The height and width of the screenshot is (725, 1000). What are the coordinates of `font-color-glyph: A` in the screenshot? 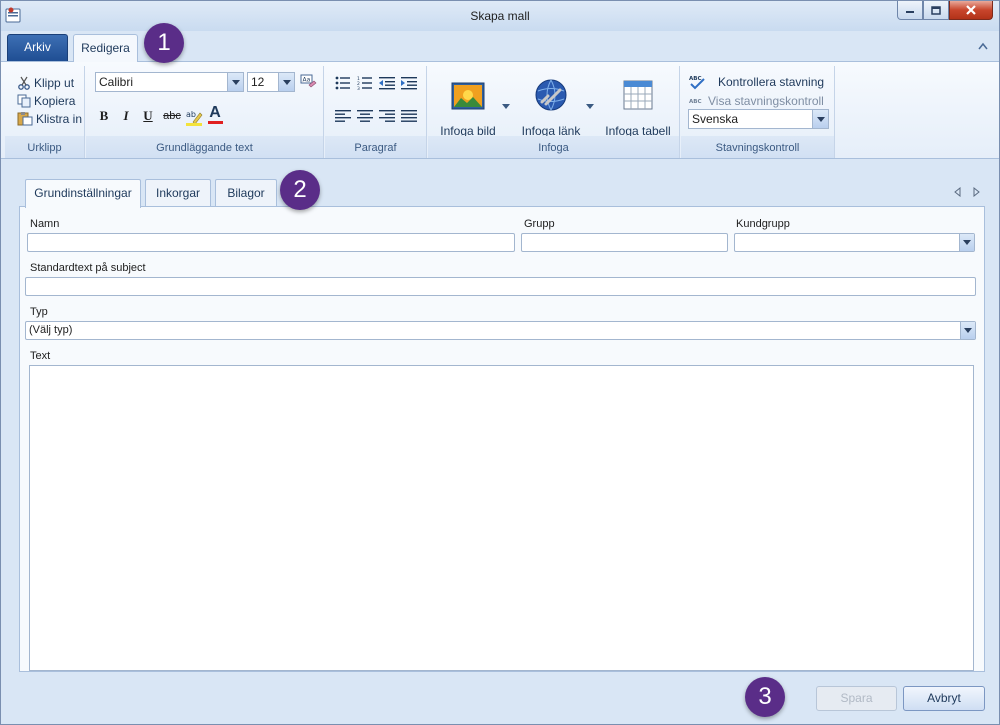 It's located at (215, 112).